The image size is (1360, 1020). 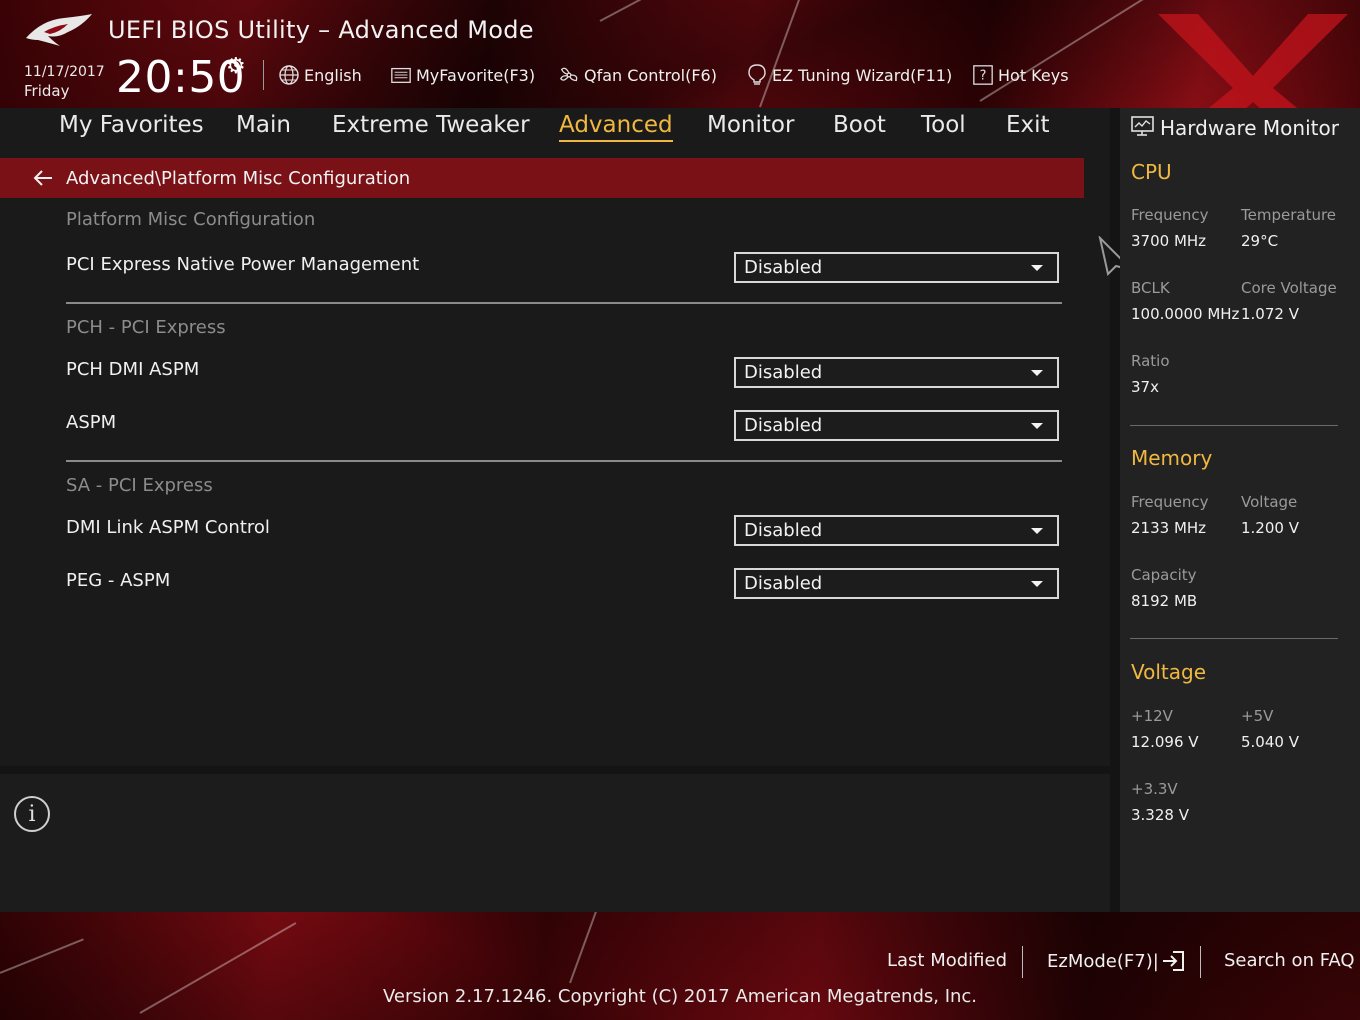 What do you see at coordinates (133, 369) in the screenshot?
I see `setting-label-pch-dmi-aspm: PCH DMI ASPM` at bounding box center [133, 369].